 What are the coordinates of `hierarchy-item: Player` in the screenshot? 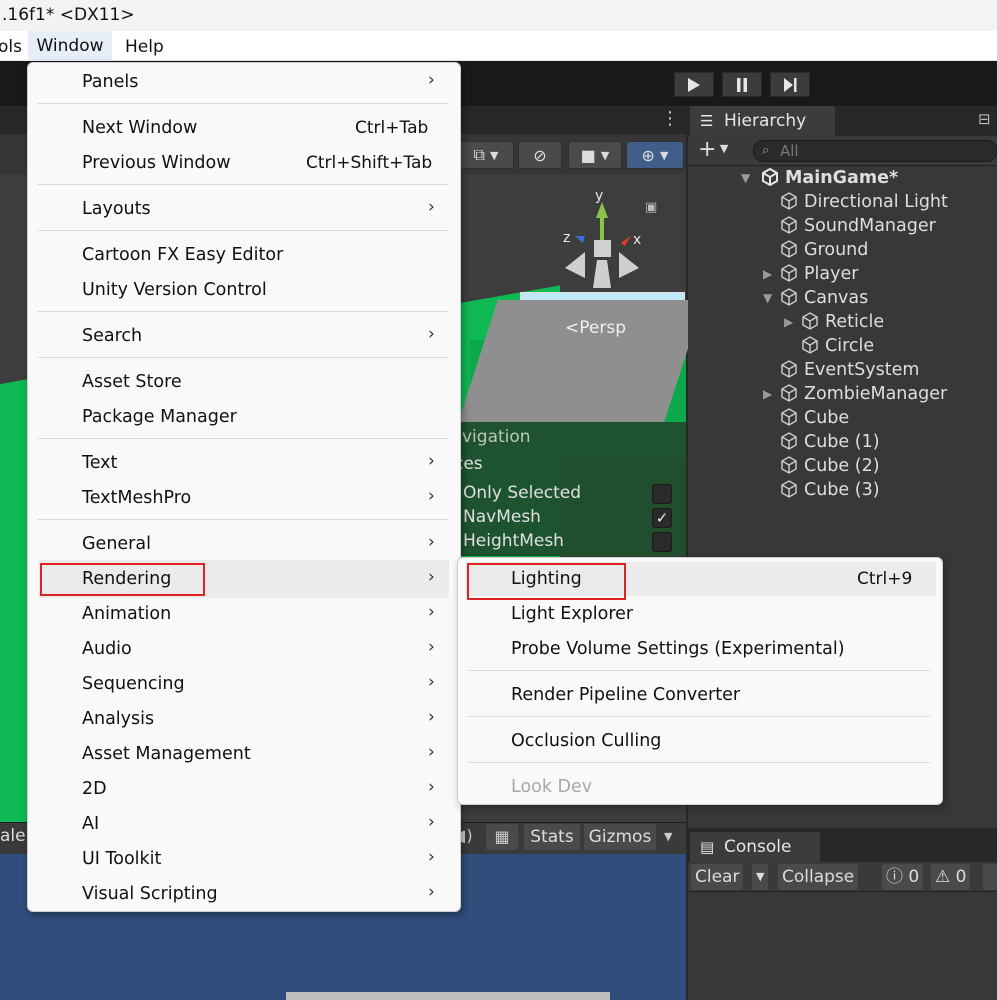 It's located at (819, 274).